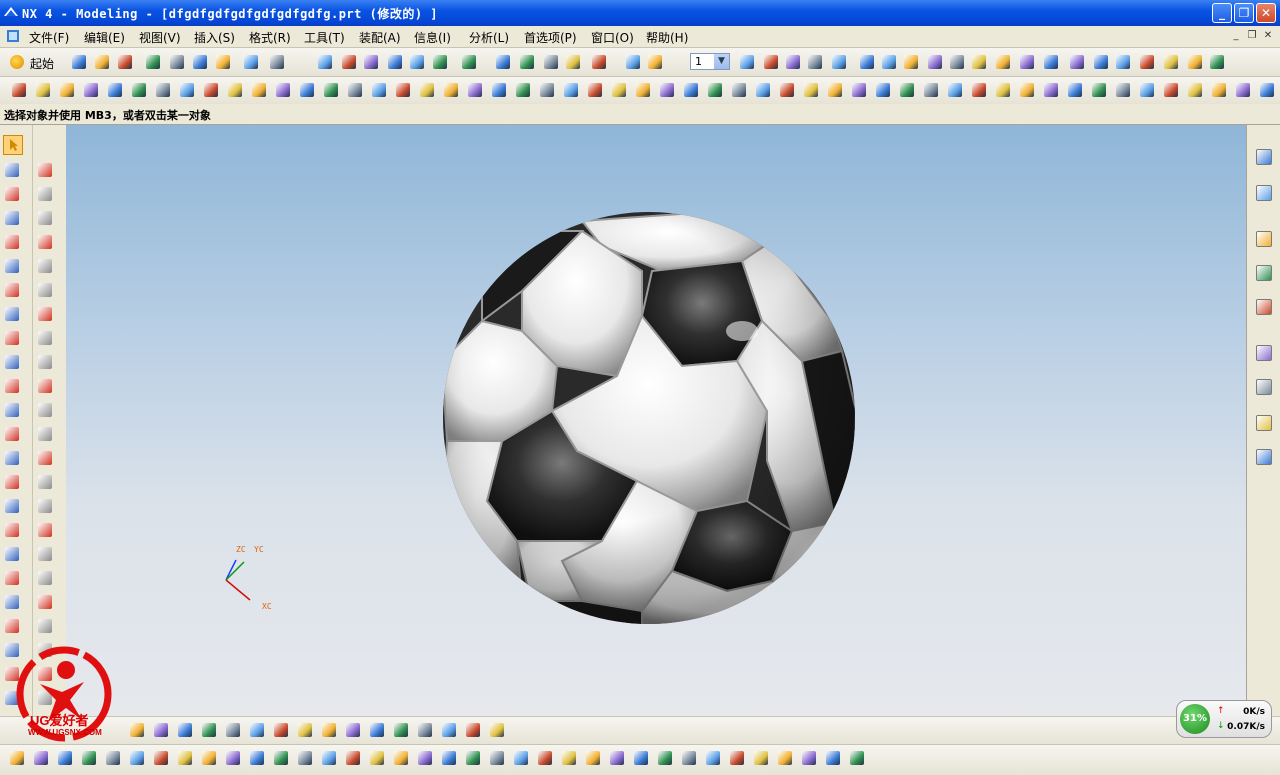 The image size is (1280, 775). I want to click on menu-info: 信息(I), so click(432, 37).